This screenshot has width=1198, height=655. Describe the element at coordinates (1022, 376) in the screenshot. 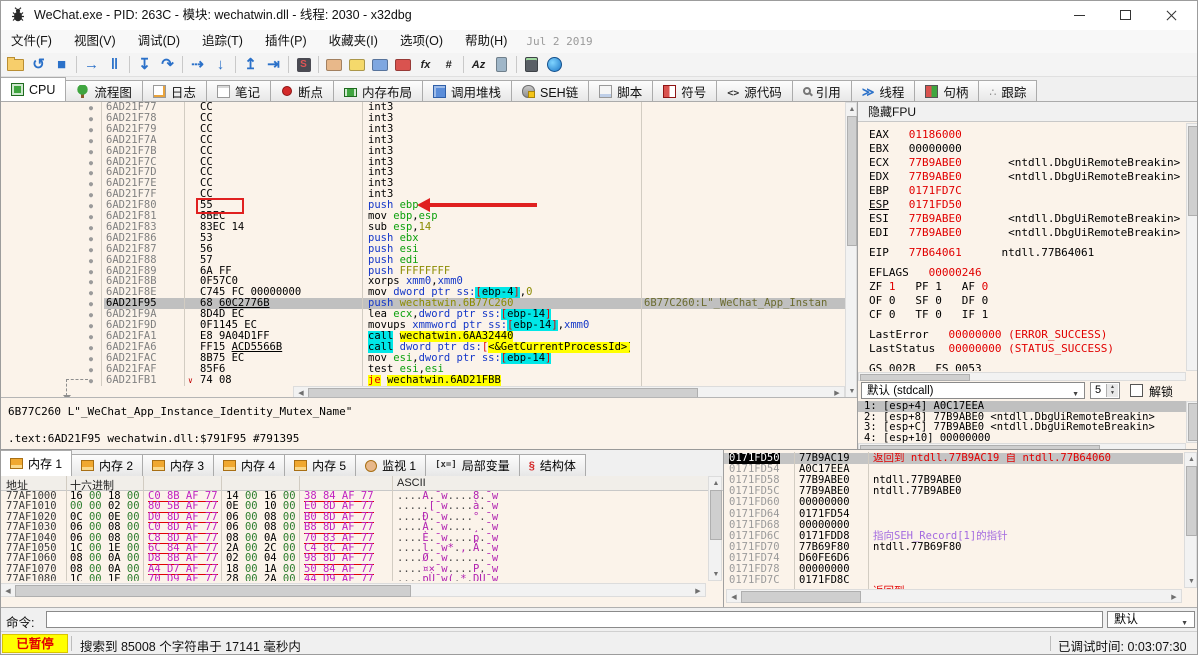

I see `registers-h-scrollbar` at that location.